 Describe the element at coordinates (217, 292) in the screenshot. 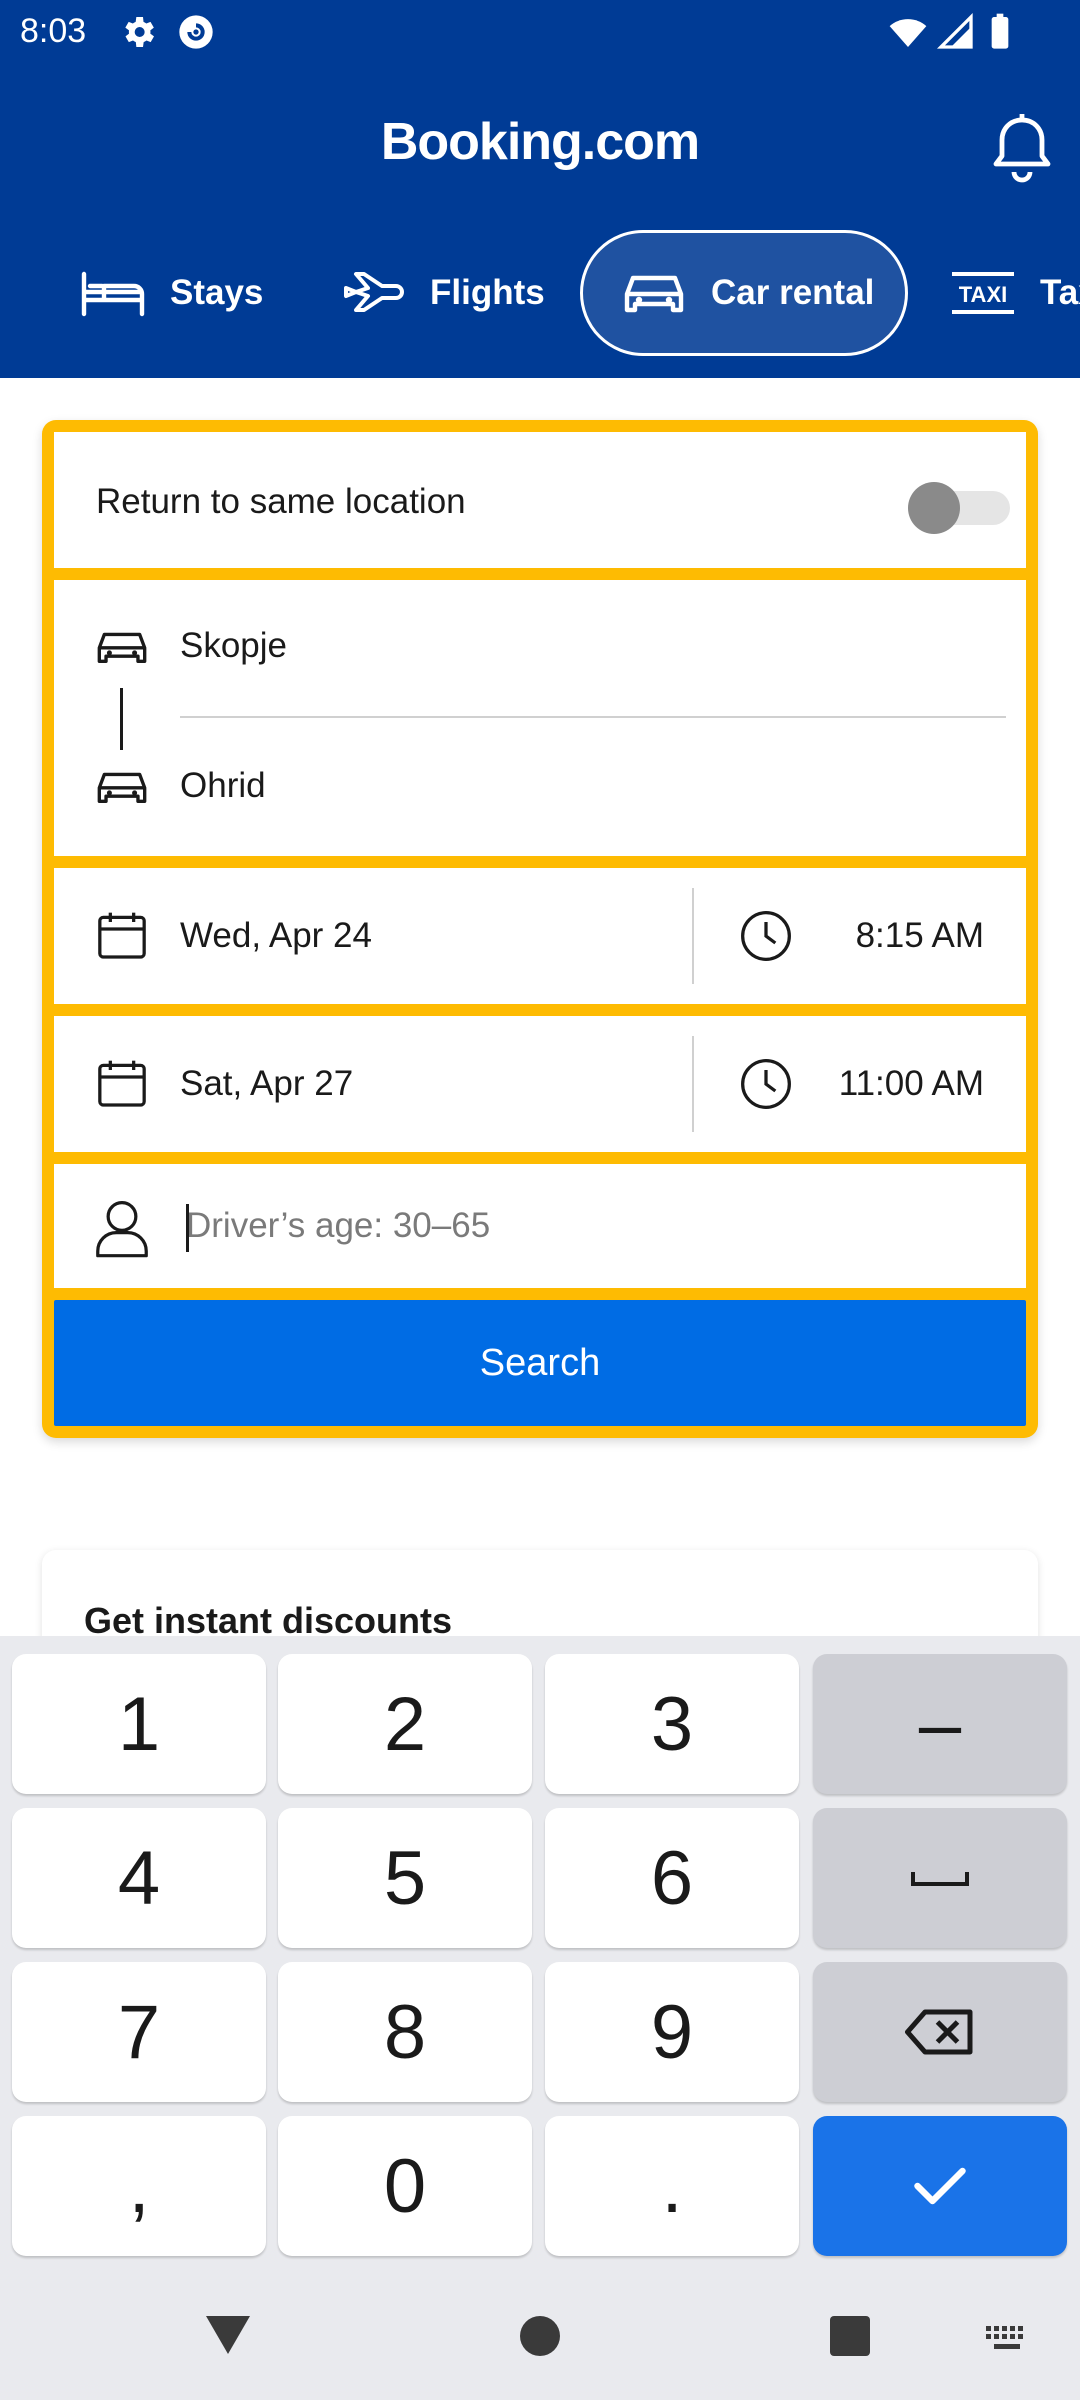

I see `tab-stays-label: Stays` at that location.